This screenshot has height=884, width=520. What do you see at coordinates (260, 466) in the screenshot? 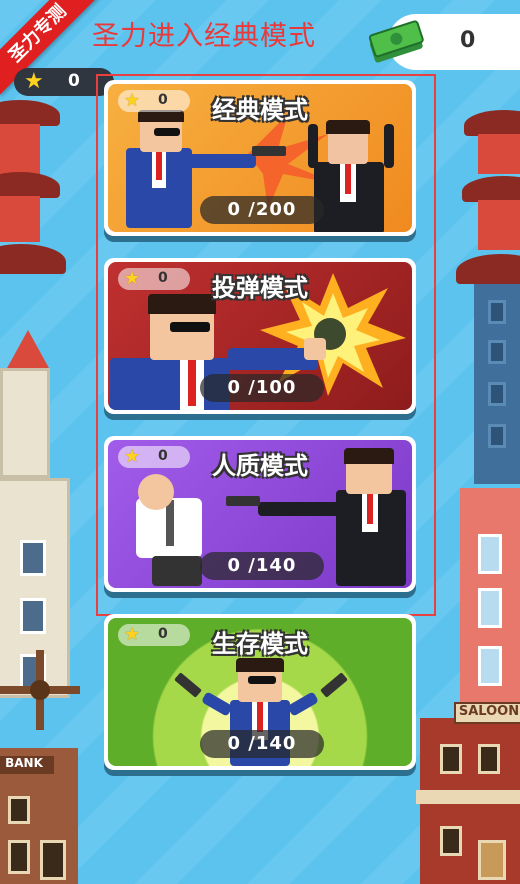
I see `mode-title: 人质模式` at bounding box center [260, 466].